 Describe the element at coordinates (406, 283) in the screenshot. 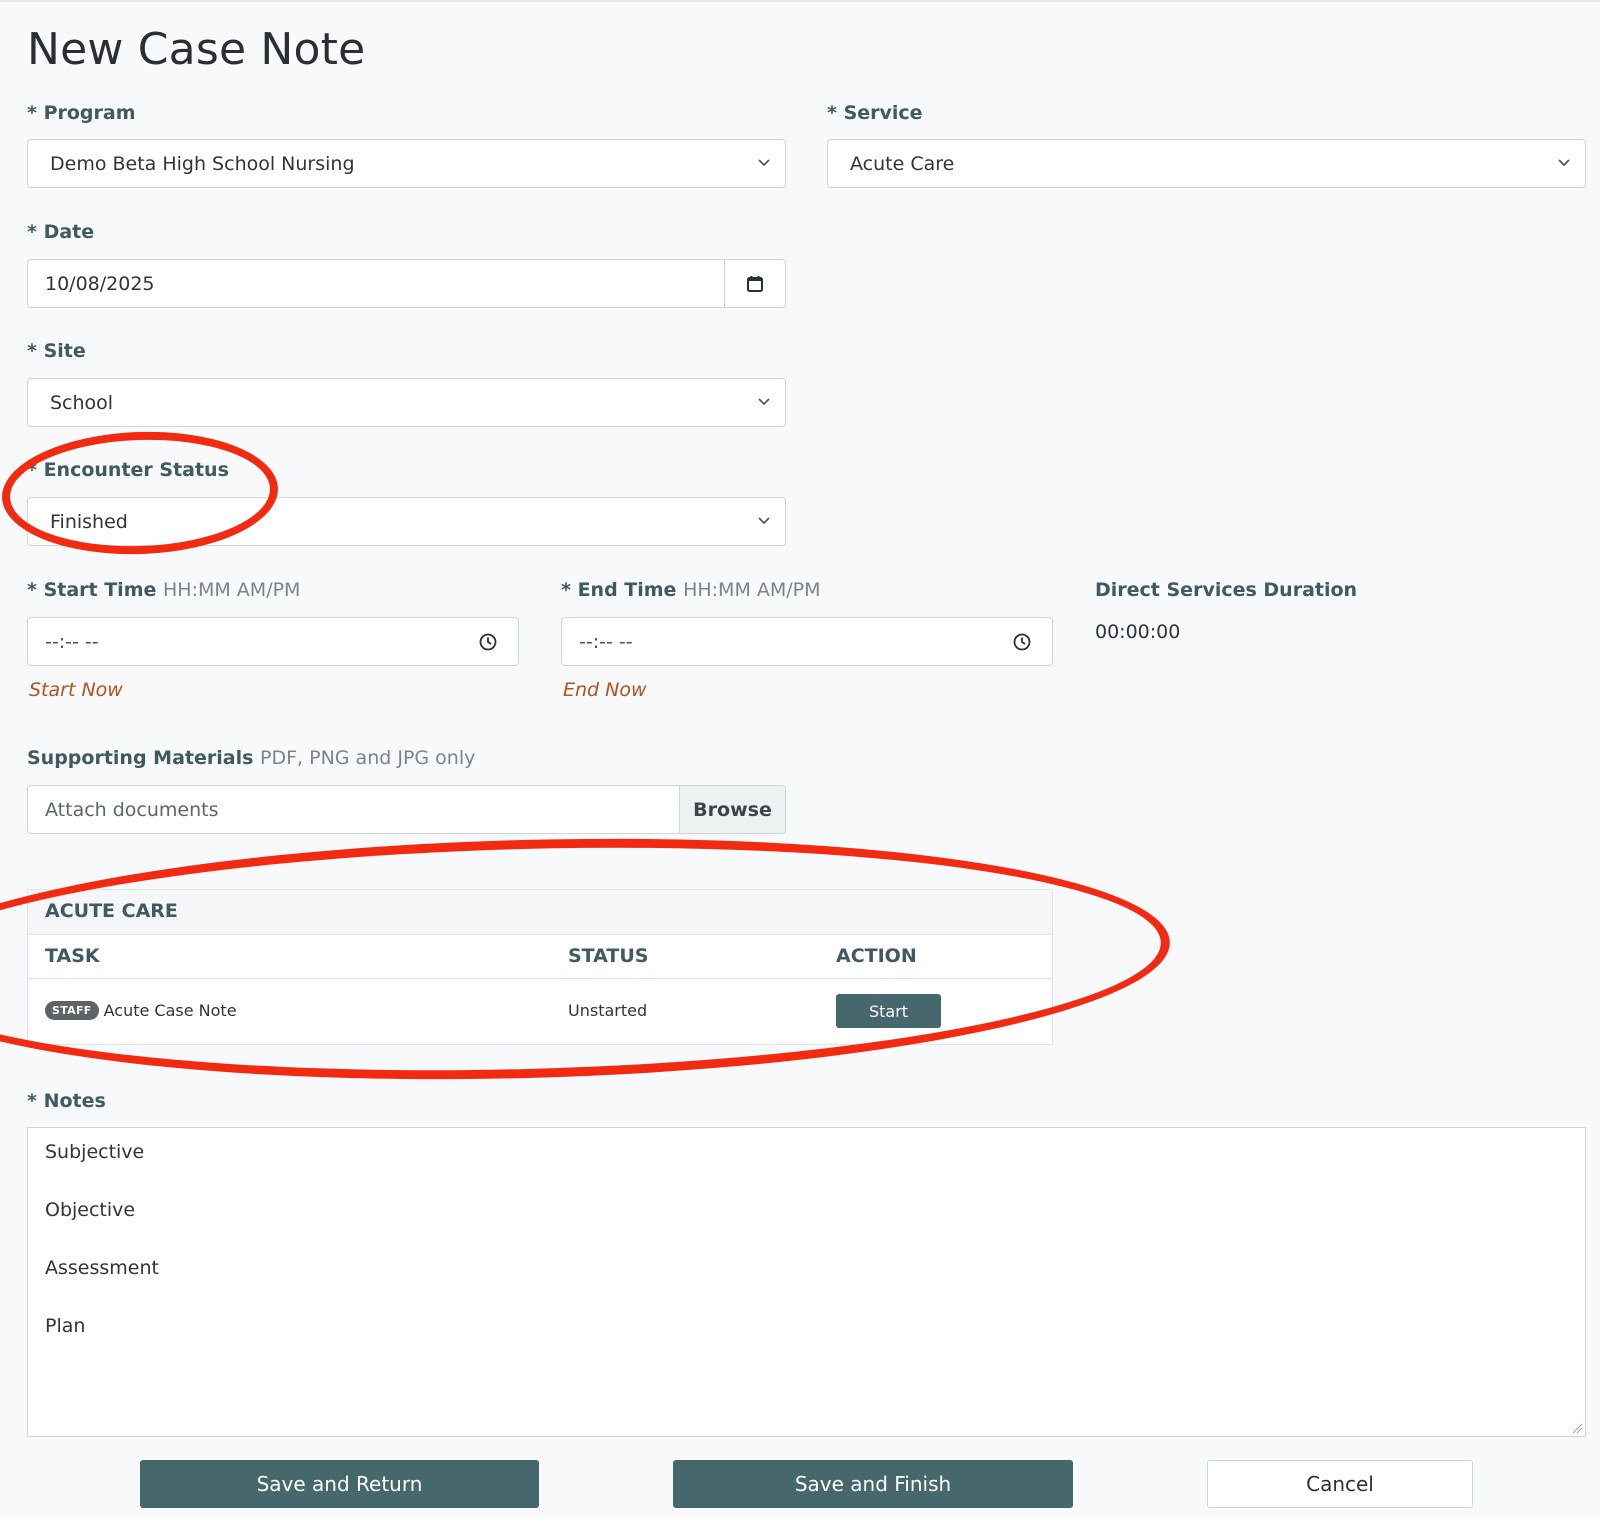

I see `date-input: 10/08/2025` at that location.